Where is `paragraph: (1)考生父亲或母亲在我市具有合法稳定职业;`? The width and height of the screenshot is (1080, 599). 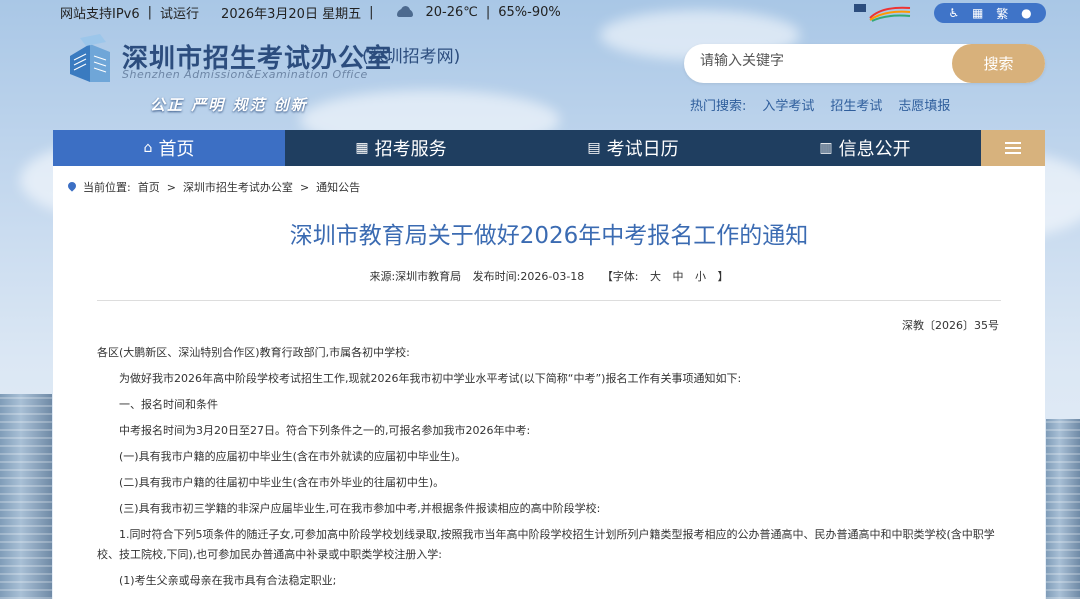
paragraph: (1)考生父亲或母亲在我市具有合法稳定职业; is located at coordinates (228, 580).